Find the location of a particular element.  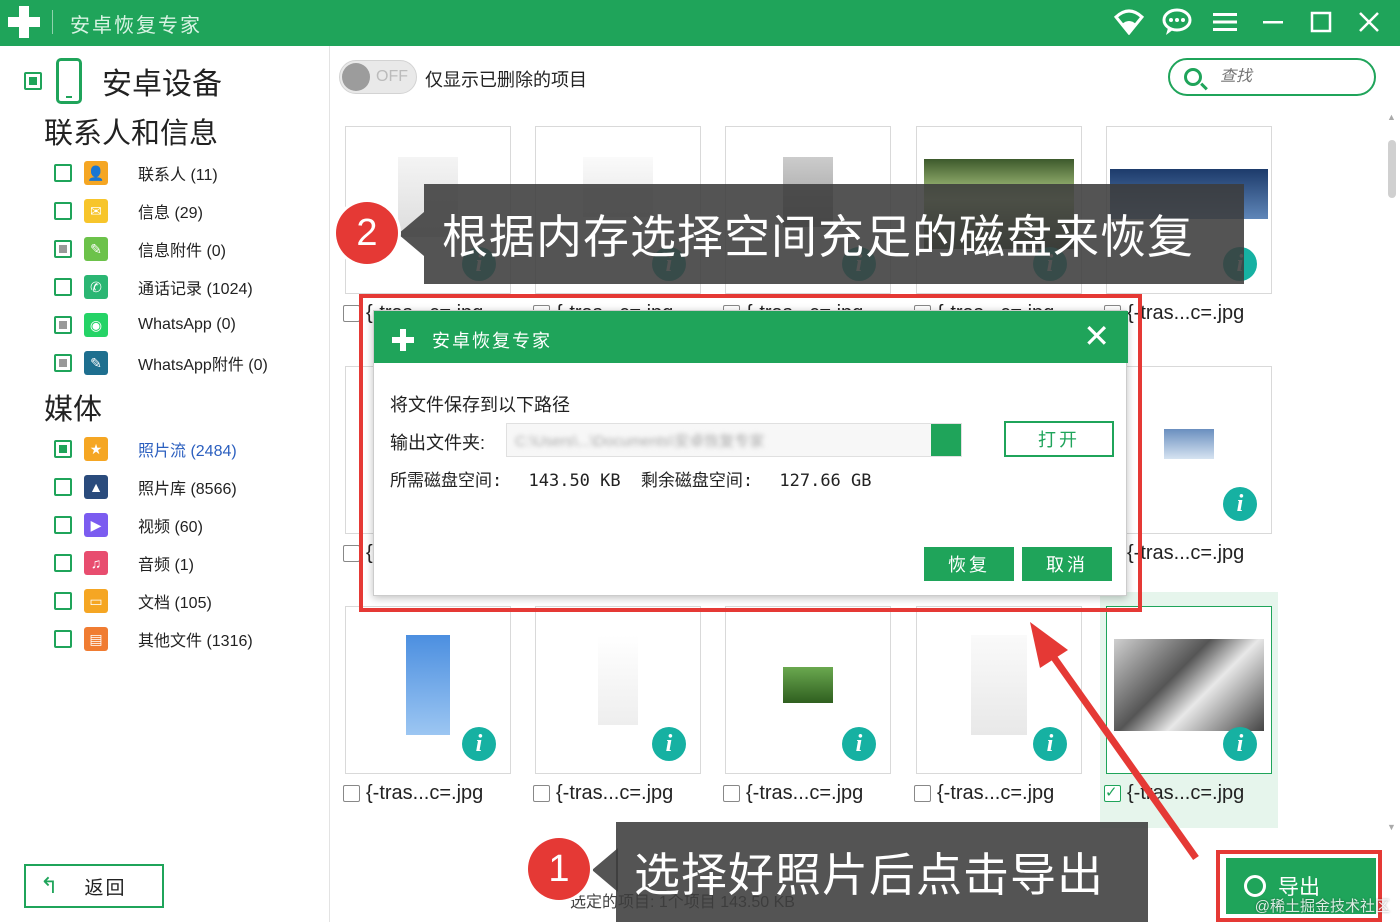

step2-callout: 根据内存选择空间充足的磁盘来恢复 is located at coordinates (834, 234).